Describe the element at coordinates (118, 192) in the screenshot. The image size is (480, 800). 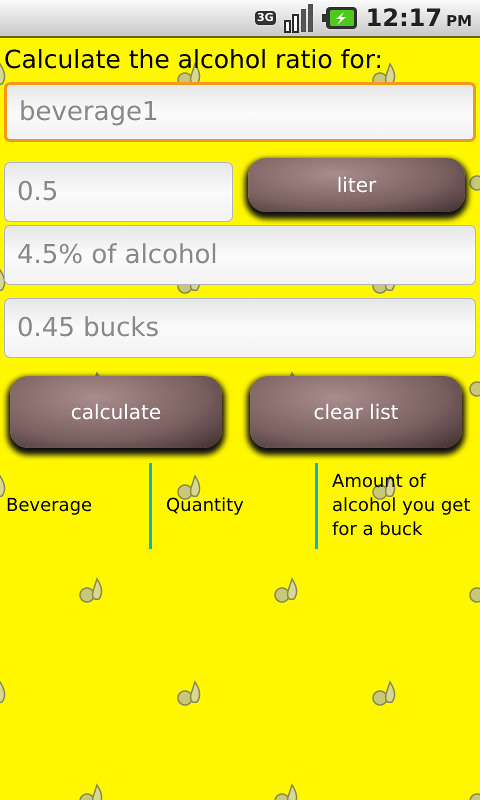
I see `input-field: 0.5` at that location.